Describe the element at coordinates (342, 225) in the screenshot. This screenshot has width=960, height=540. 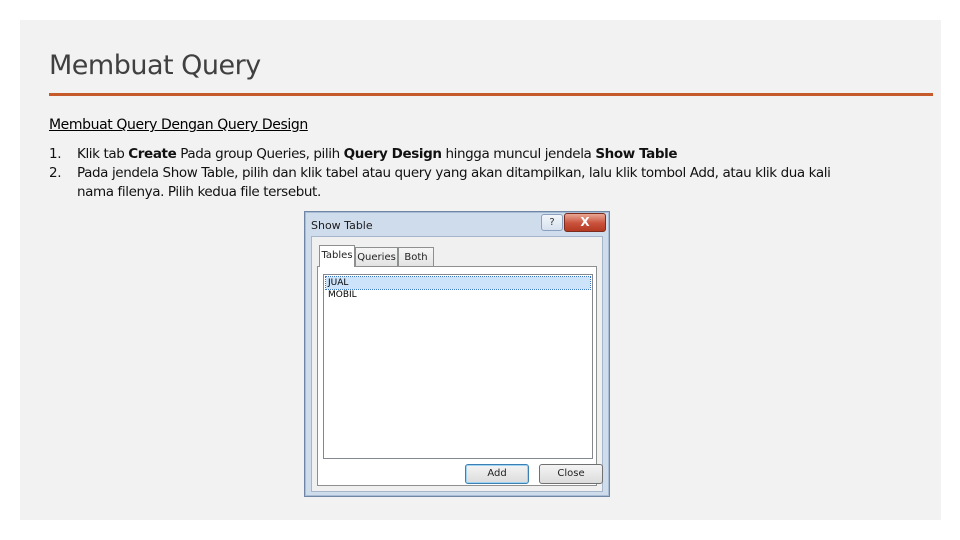
I see `dialog-title: Show Table` at that location.